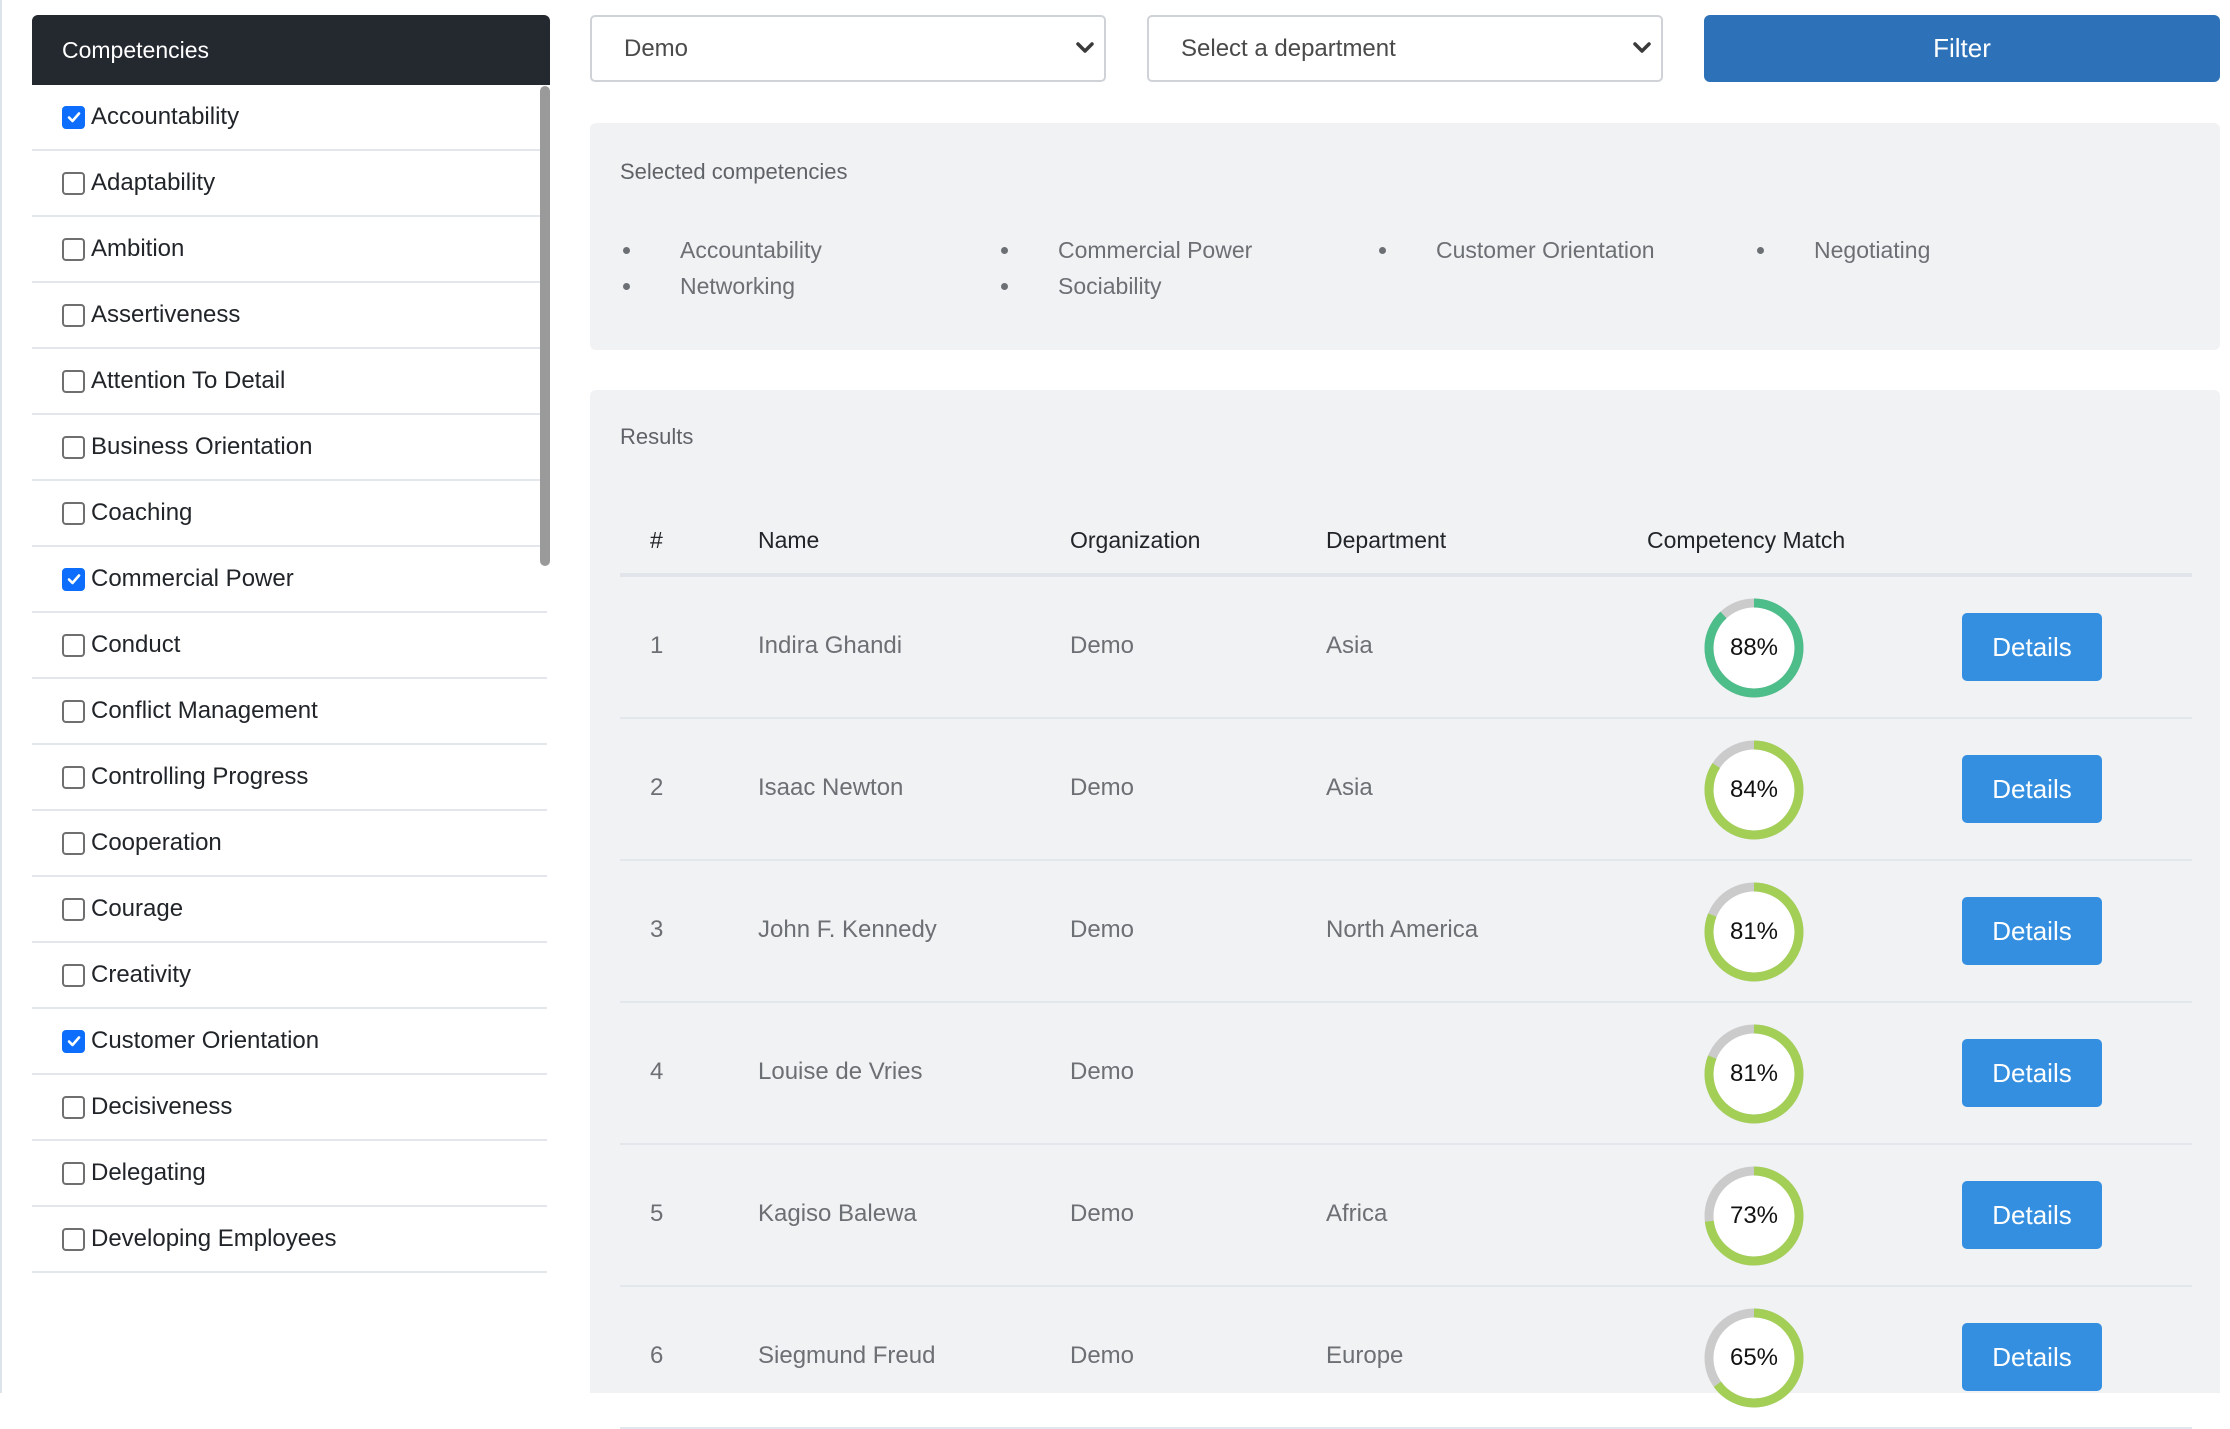  What do you see at coordinates (1406, 790) in the screenshot?
I see `table-row: 2 Isaac Newton Demo Asia 84% Details` at bounding box center [1406, 790].